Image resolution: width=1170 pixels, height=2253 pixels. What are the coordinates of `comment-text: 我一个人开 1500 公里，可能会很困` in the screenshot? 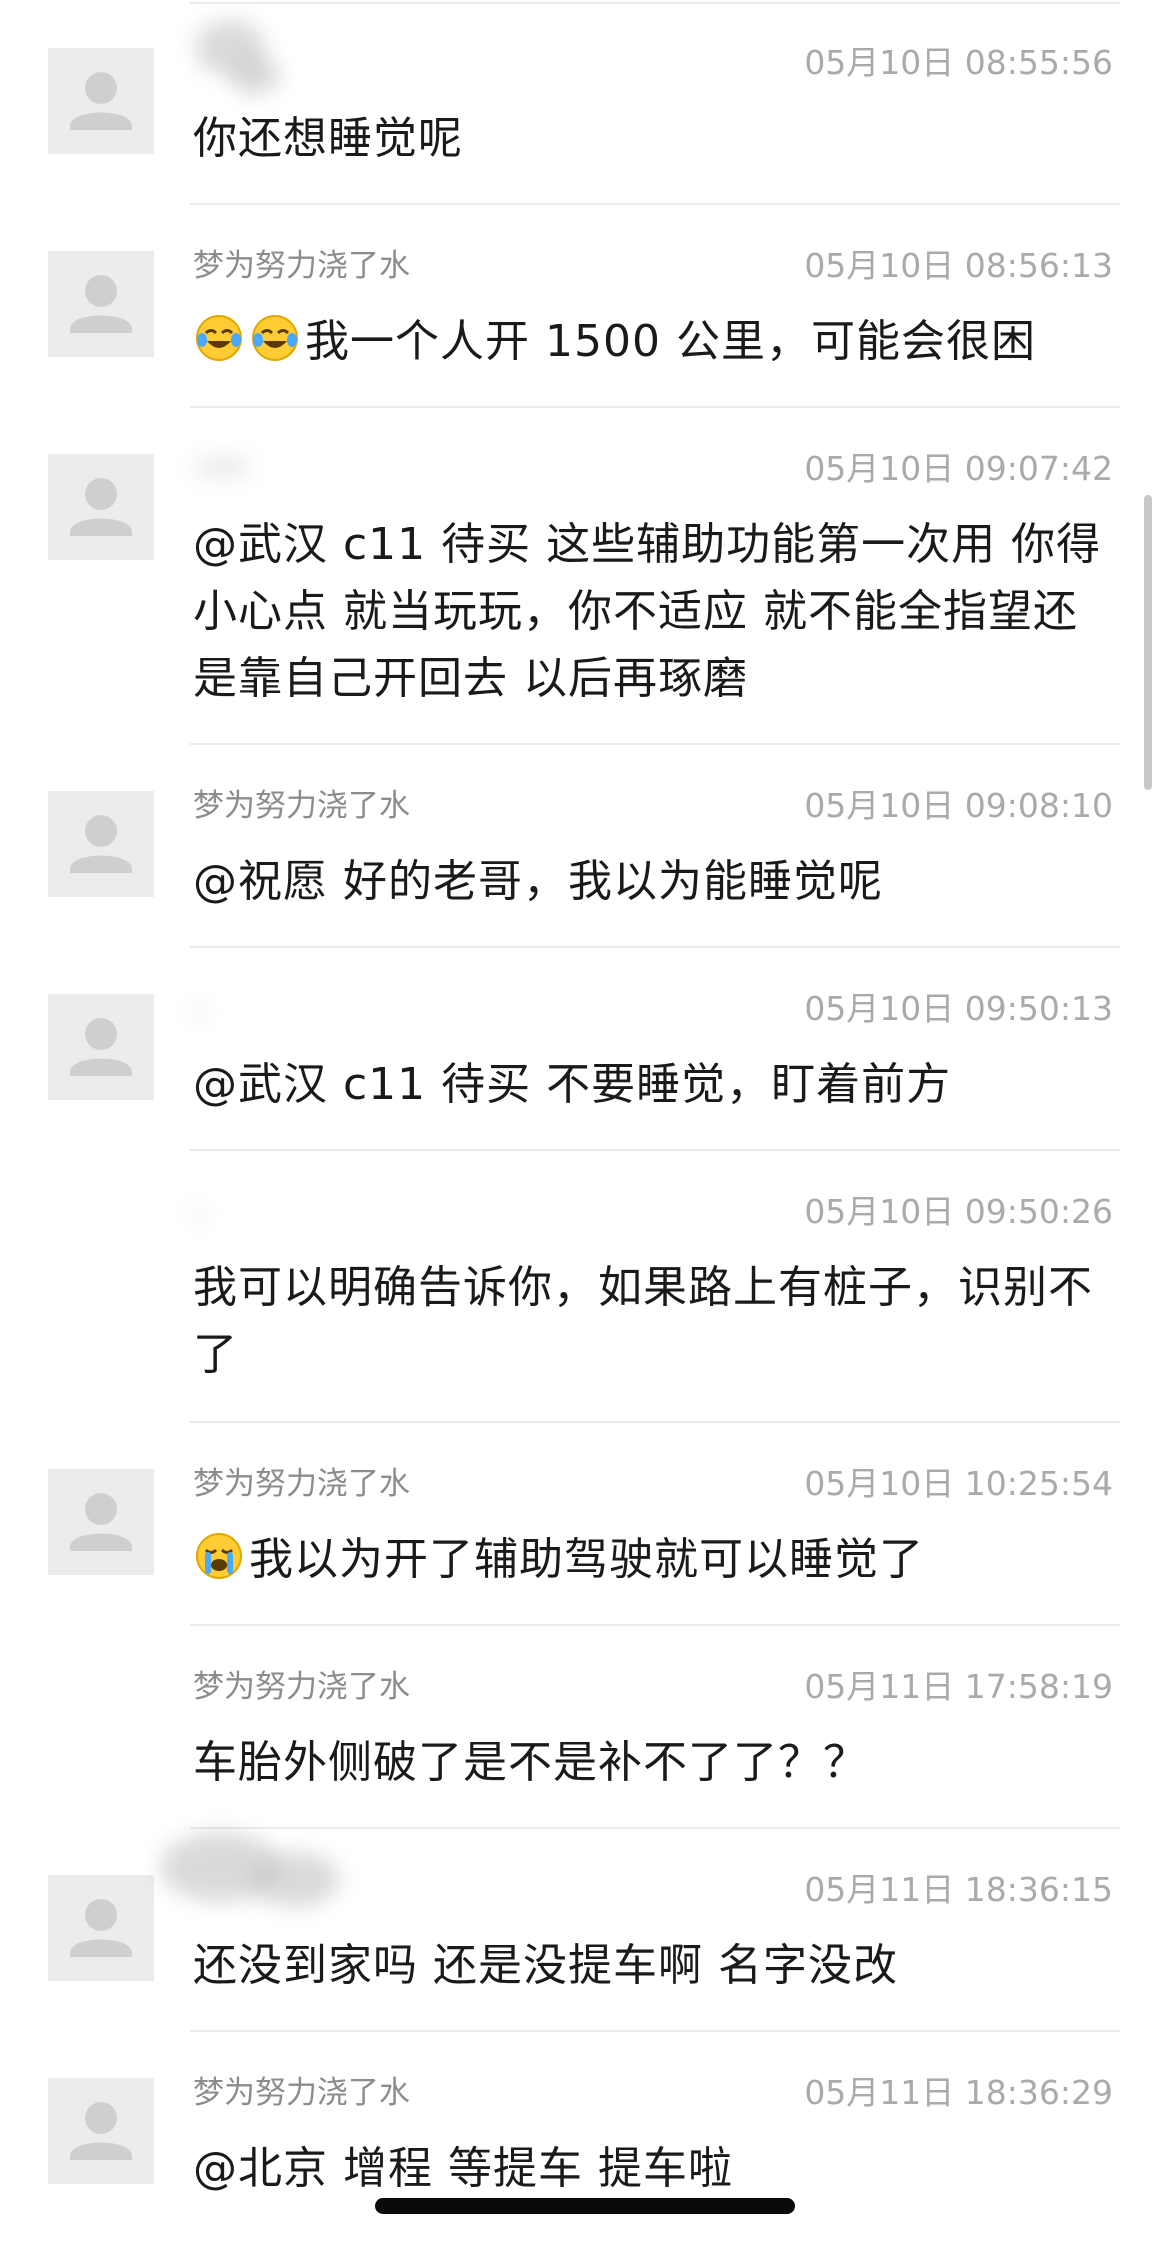 It's located at (670, 341).